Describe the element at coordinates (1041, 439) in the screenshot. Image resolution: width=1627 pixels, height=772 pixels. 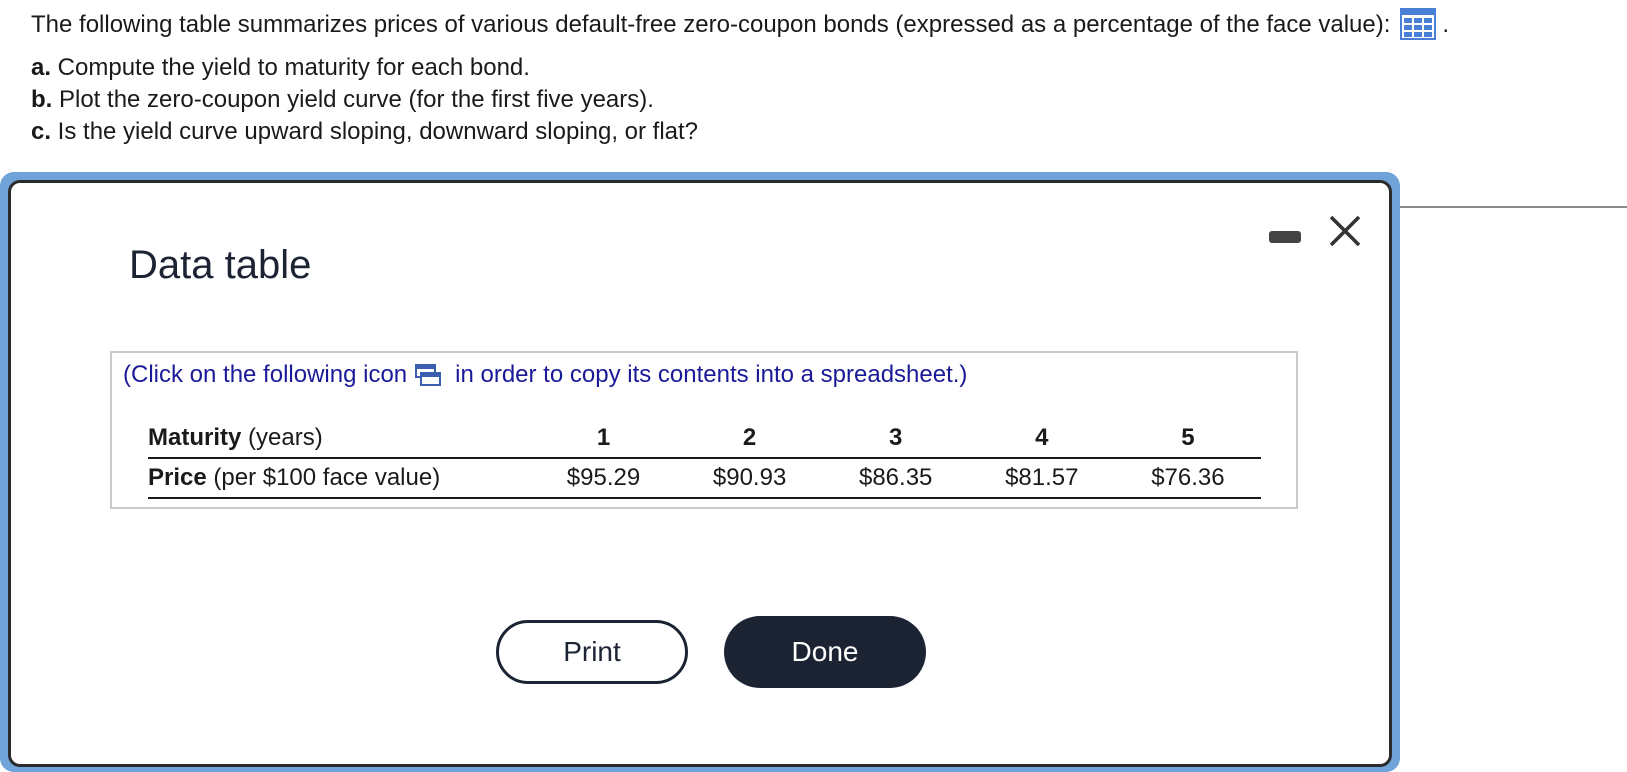
I see `maturity-cell: 4` at that location.